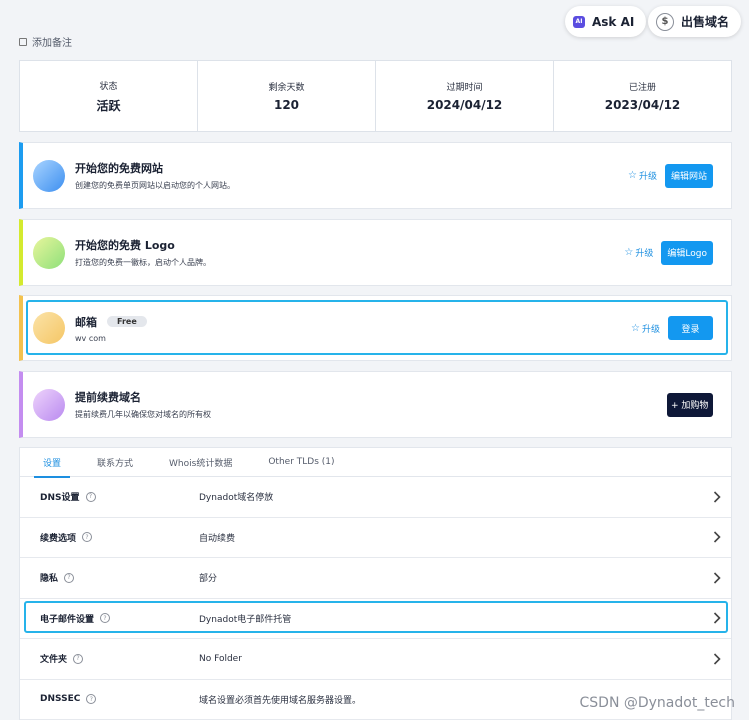  What do you see at coordinates (49, 252) in the screenshot?
I see `logo-avatar` at bounding box center [49, 252].